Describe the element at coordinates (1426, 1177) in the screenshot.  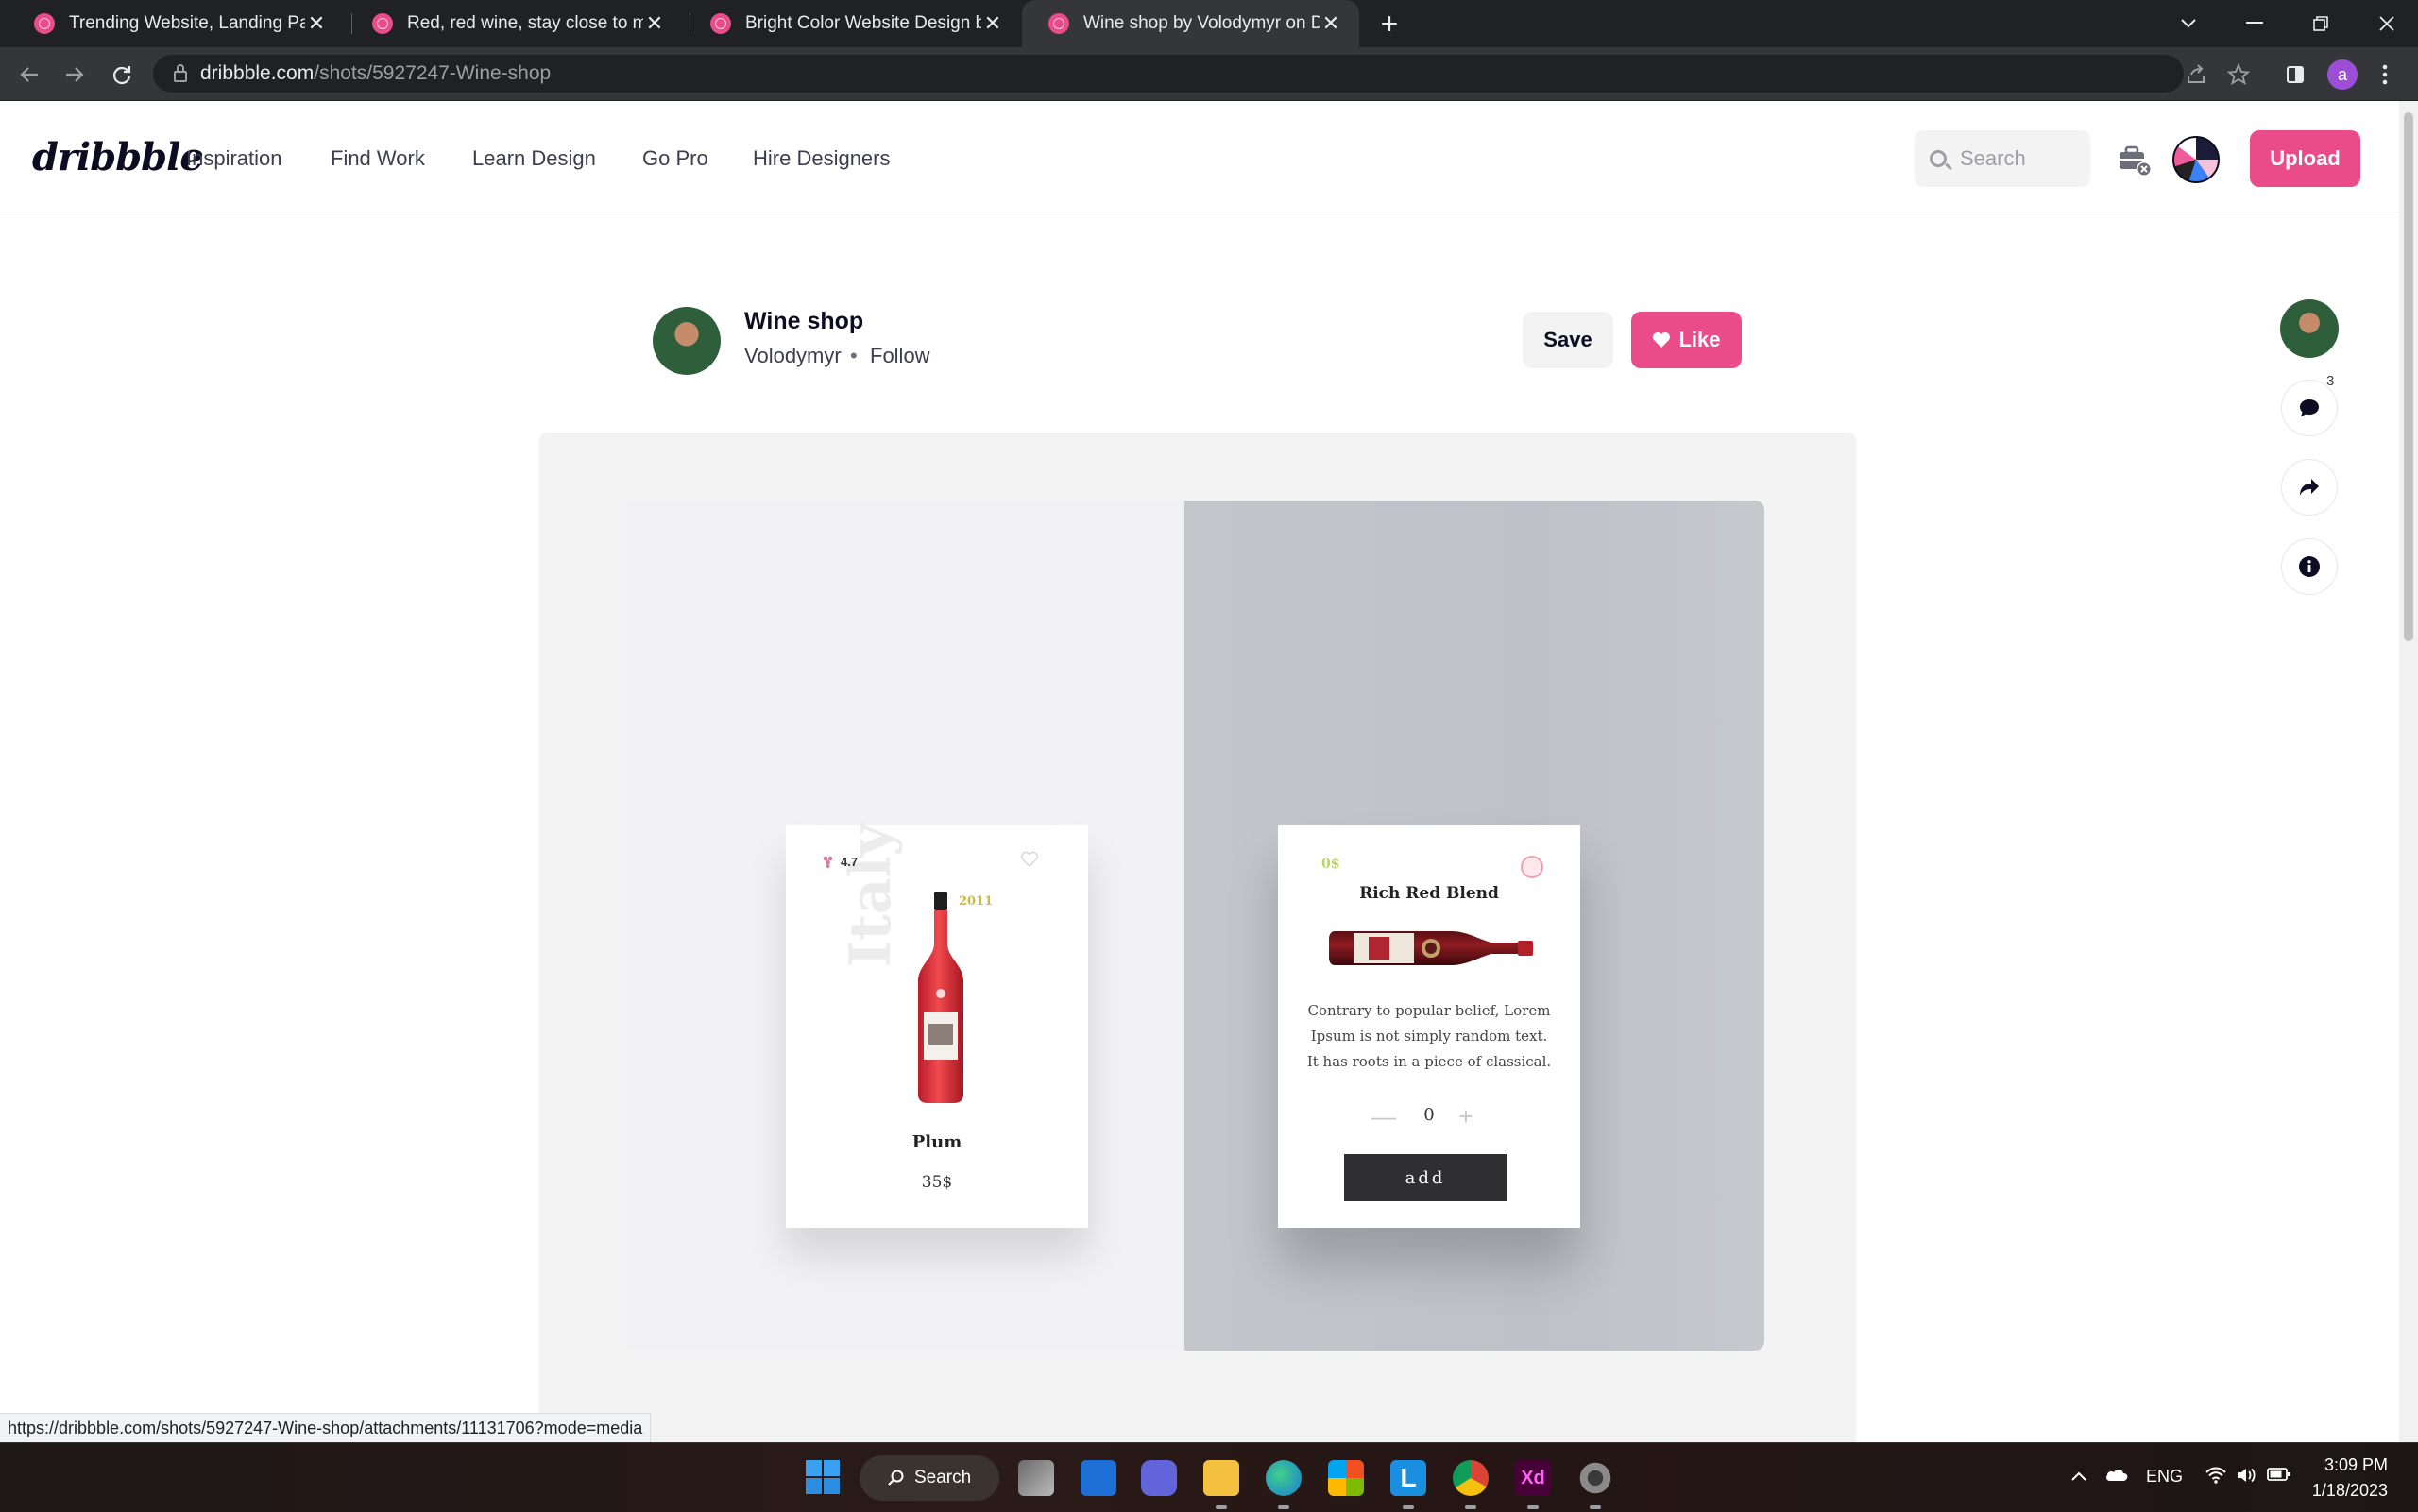
I see `add-to-cart-button: add` at that location.